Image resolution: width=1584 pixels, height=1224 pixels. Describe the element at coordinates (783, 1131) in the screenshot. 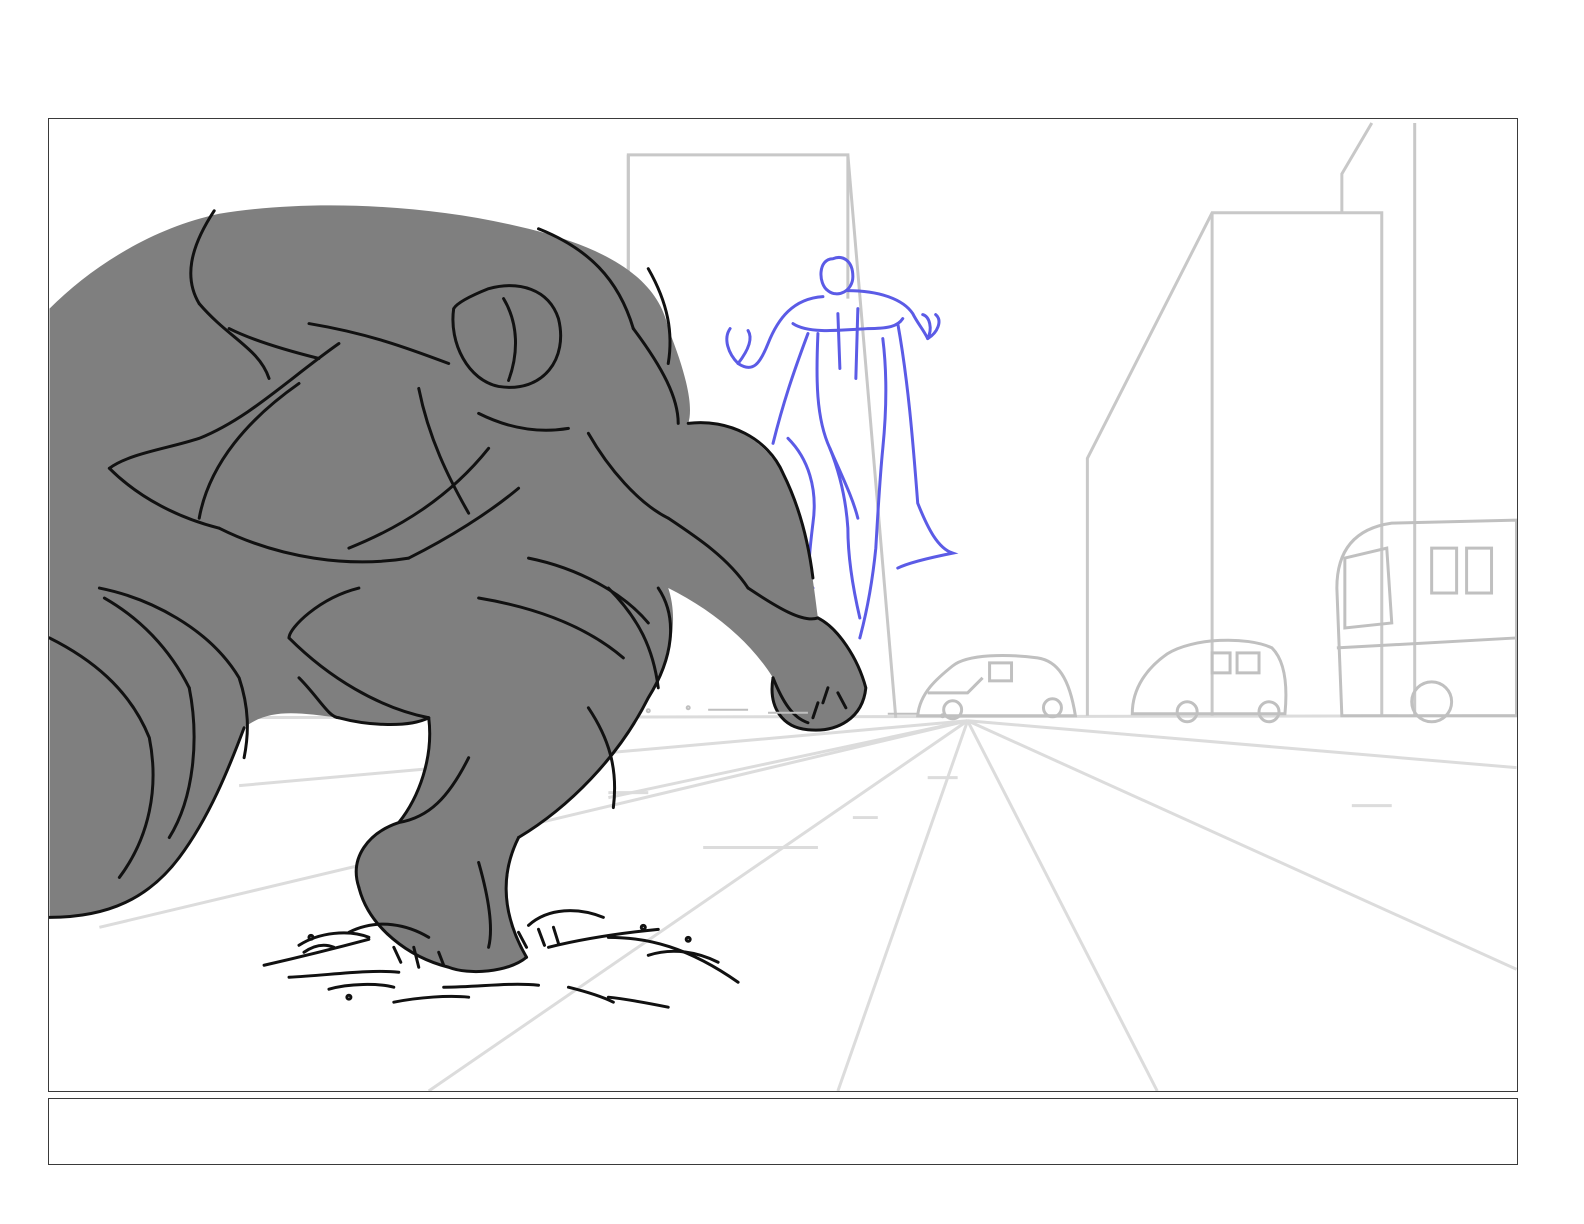

I see `panel-caption-box` at that location.